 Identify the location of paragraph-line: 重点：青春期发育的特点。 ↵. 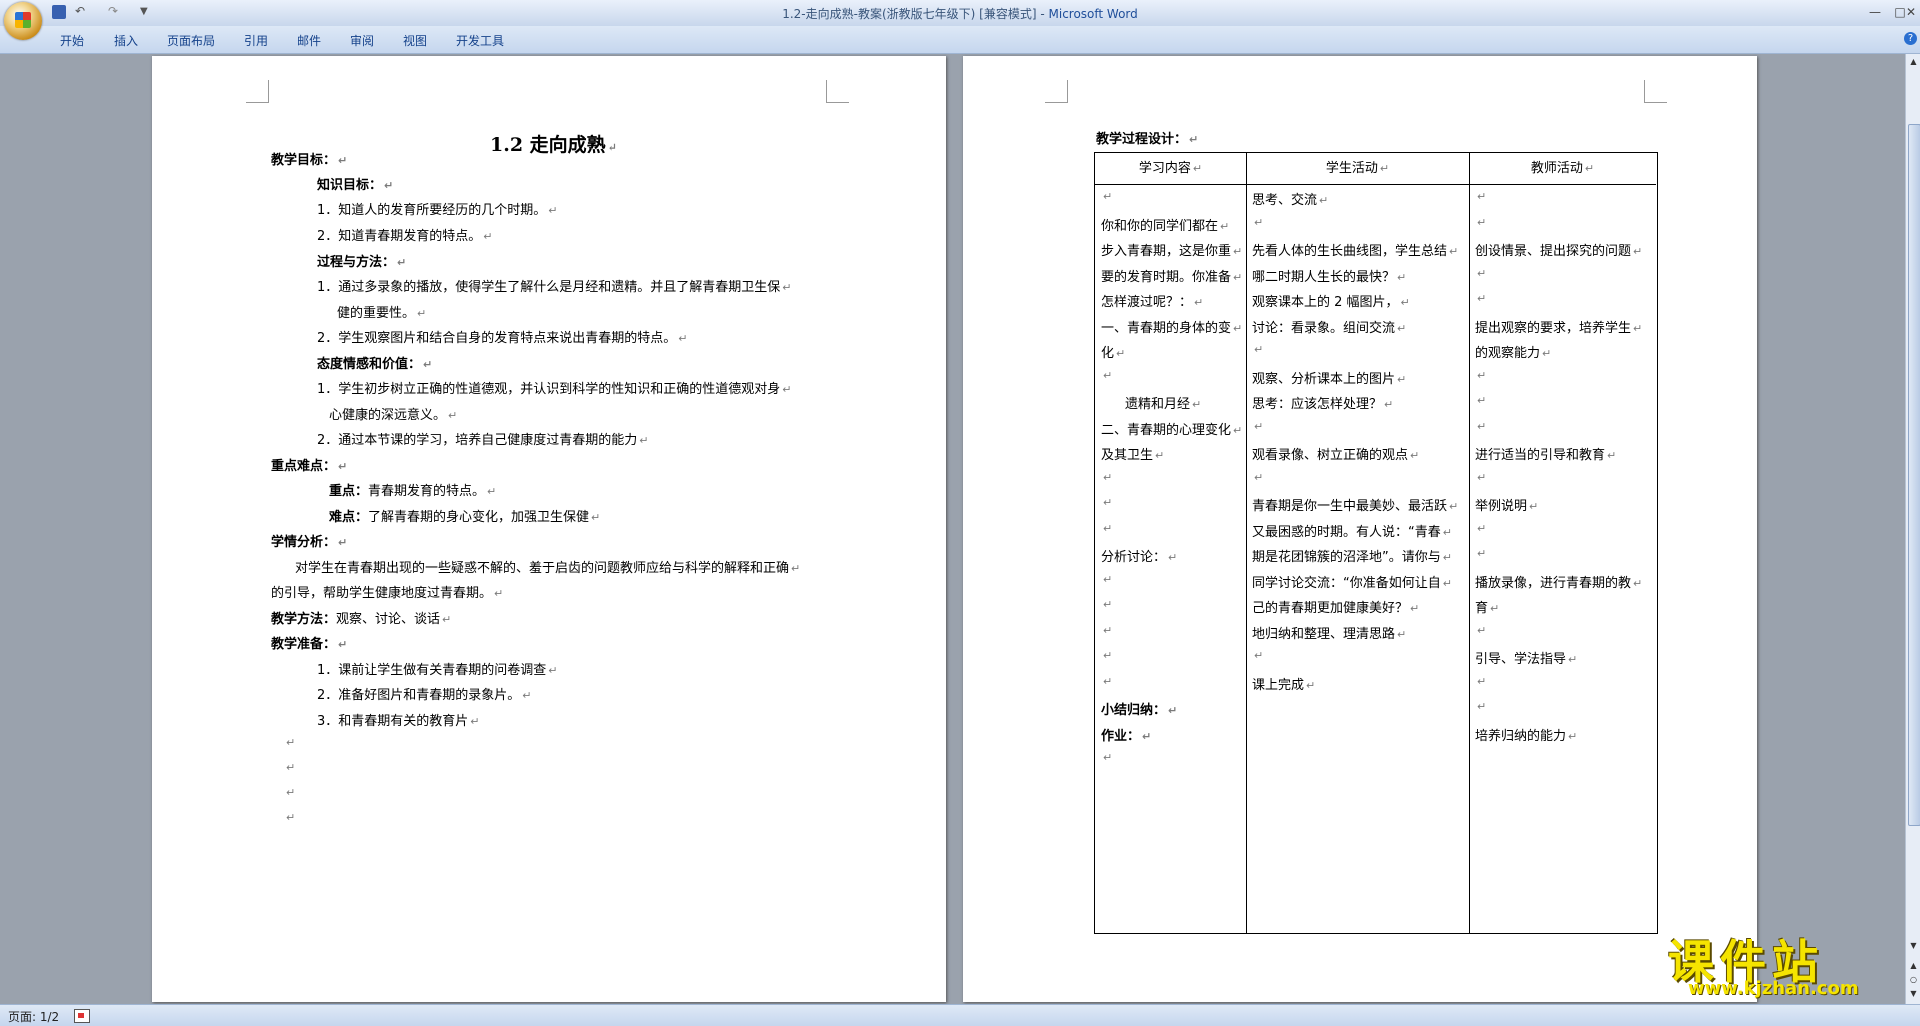
(413, 491).